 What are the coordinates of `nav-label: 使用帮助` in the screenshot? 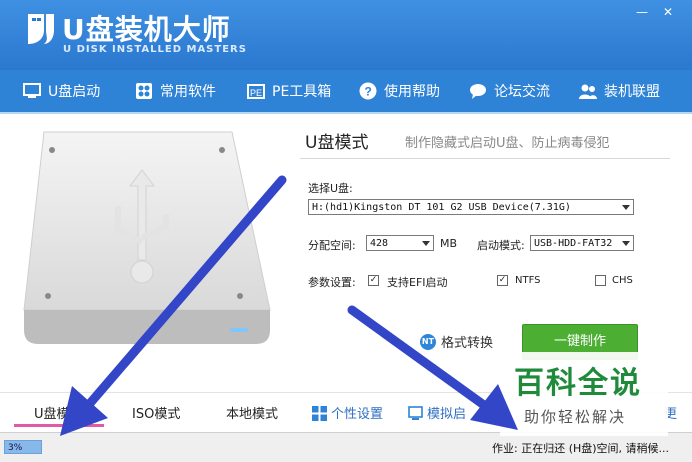 It's located at (412, 92).